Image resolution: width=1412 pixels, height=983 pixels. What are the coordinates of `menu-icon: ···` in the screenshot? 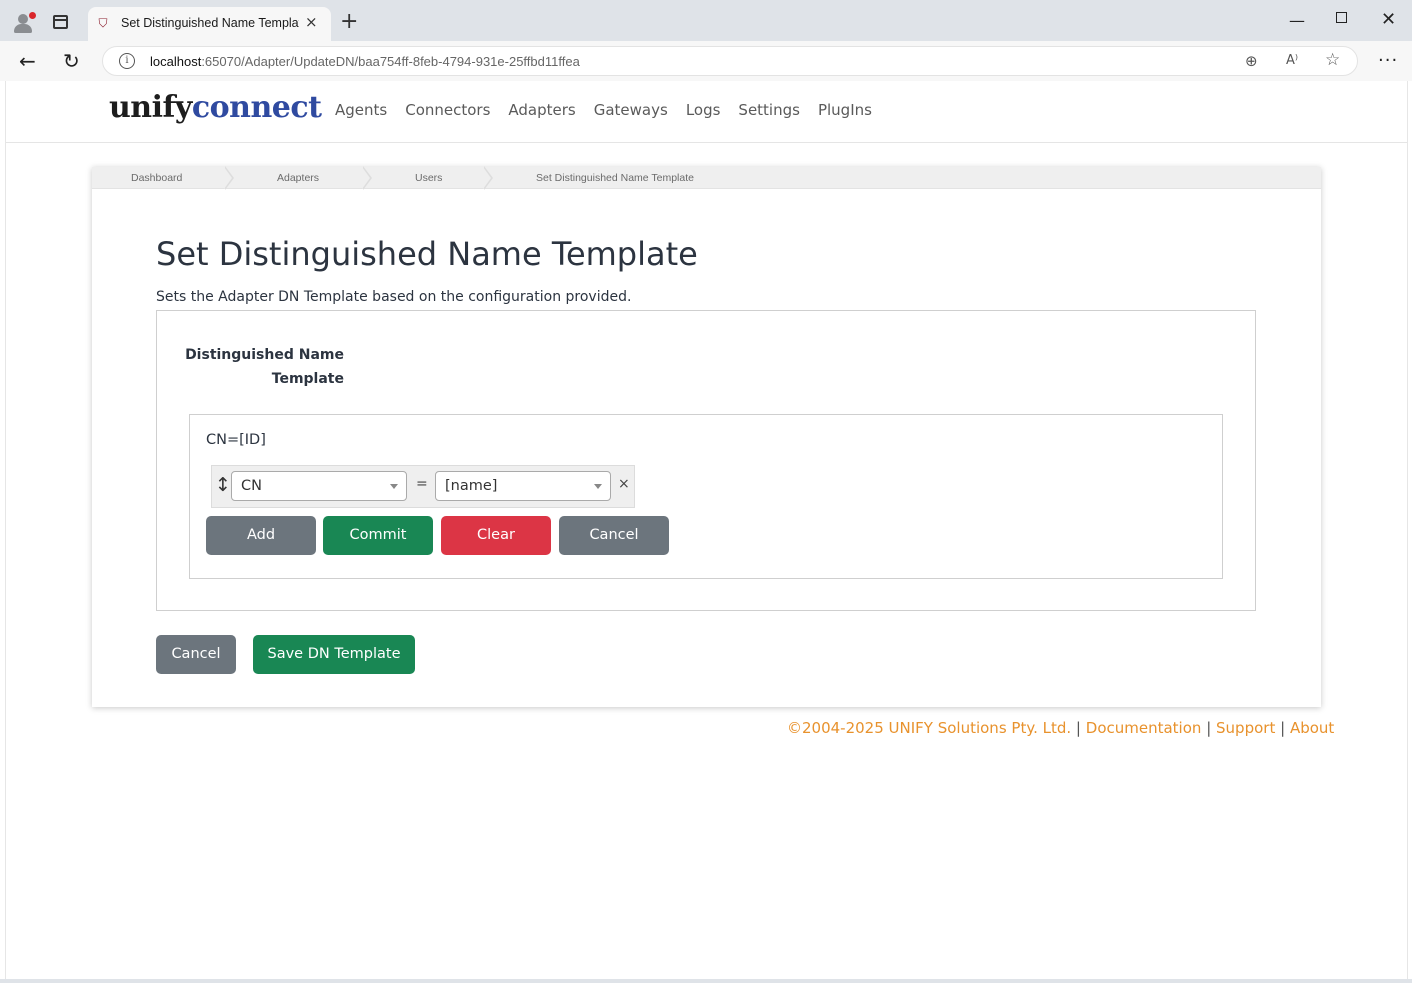 It's located at (1388, 60).